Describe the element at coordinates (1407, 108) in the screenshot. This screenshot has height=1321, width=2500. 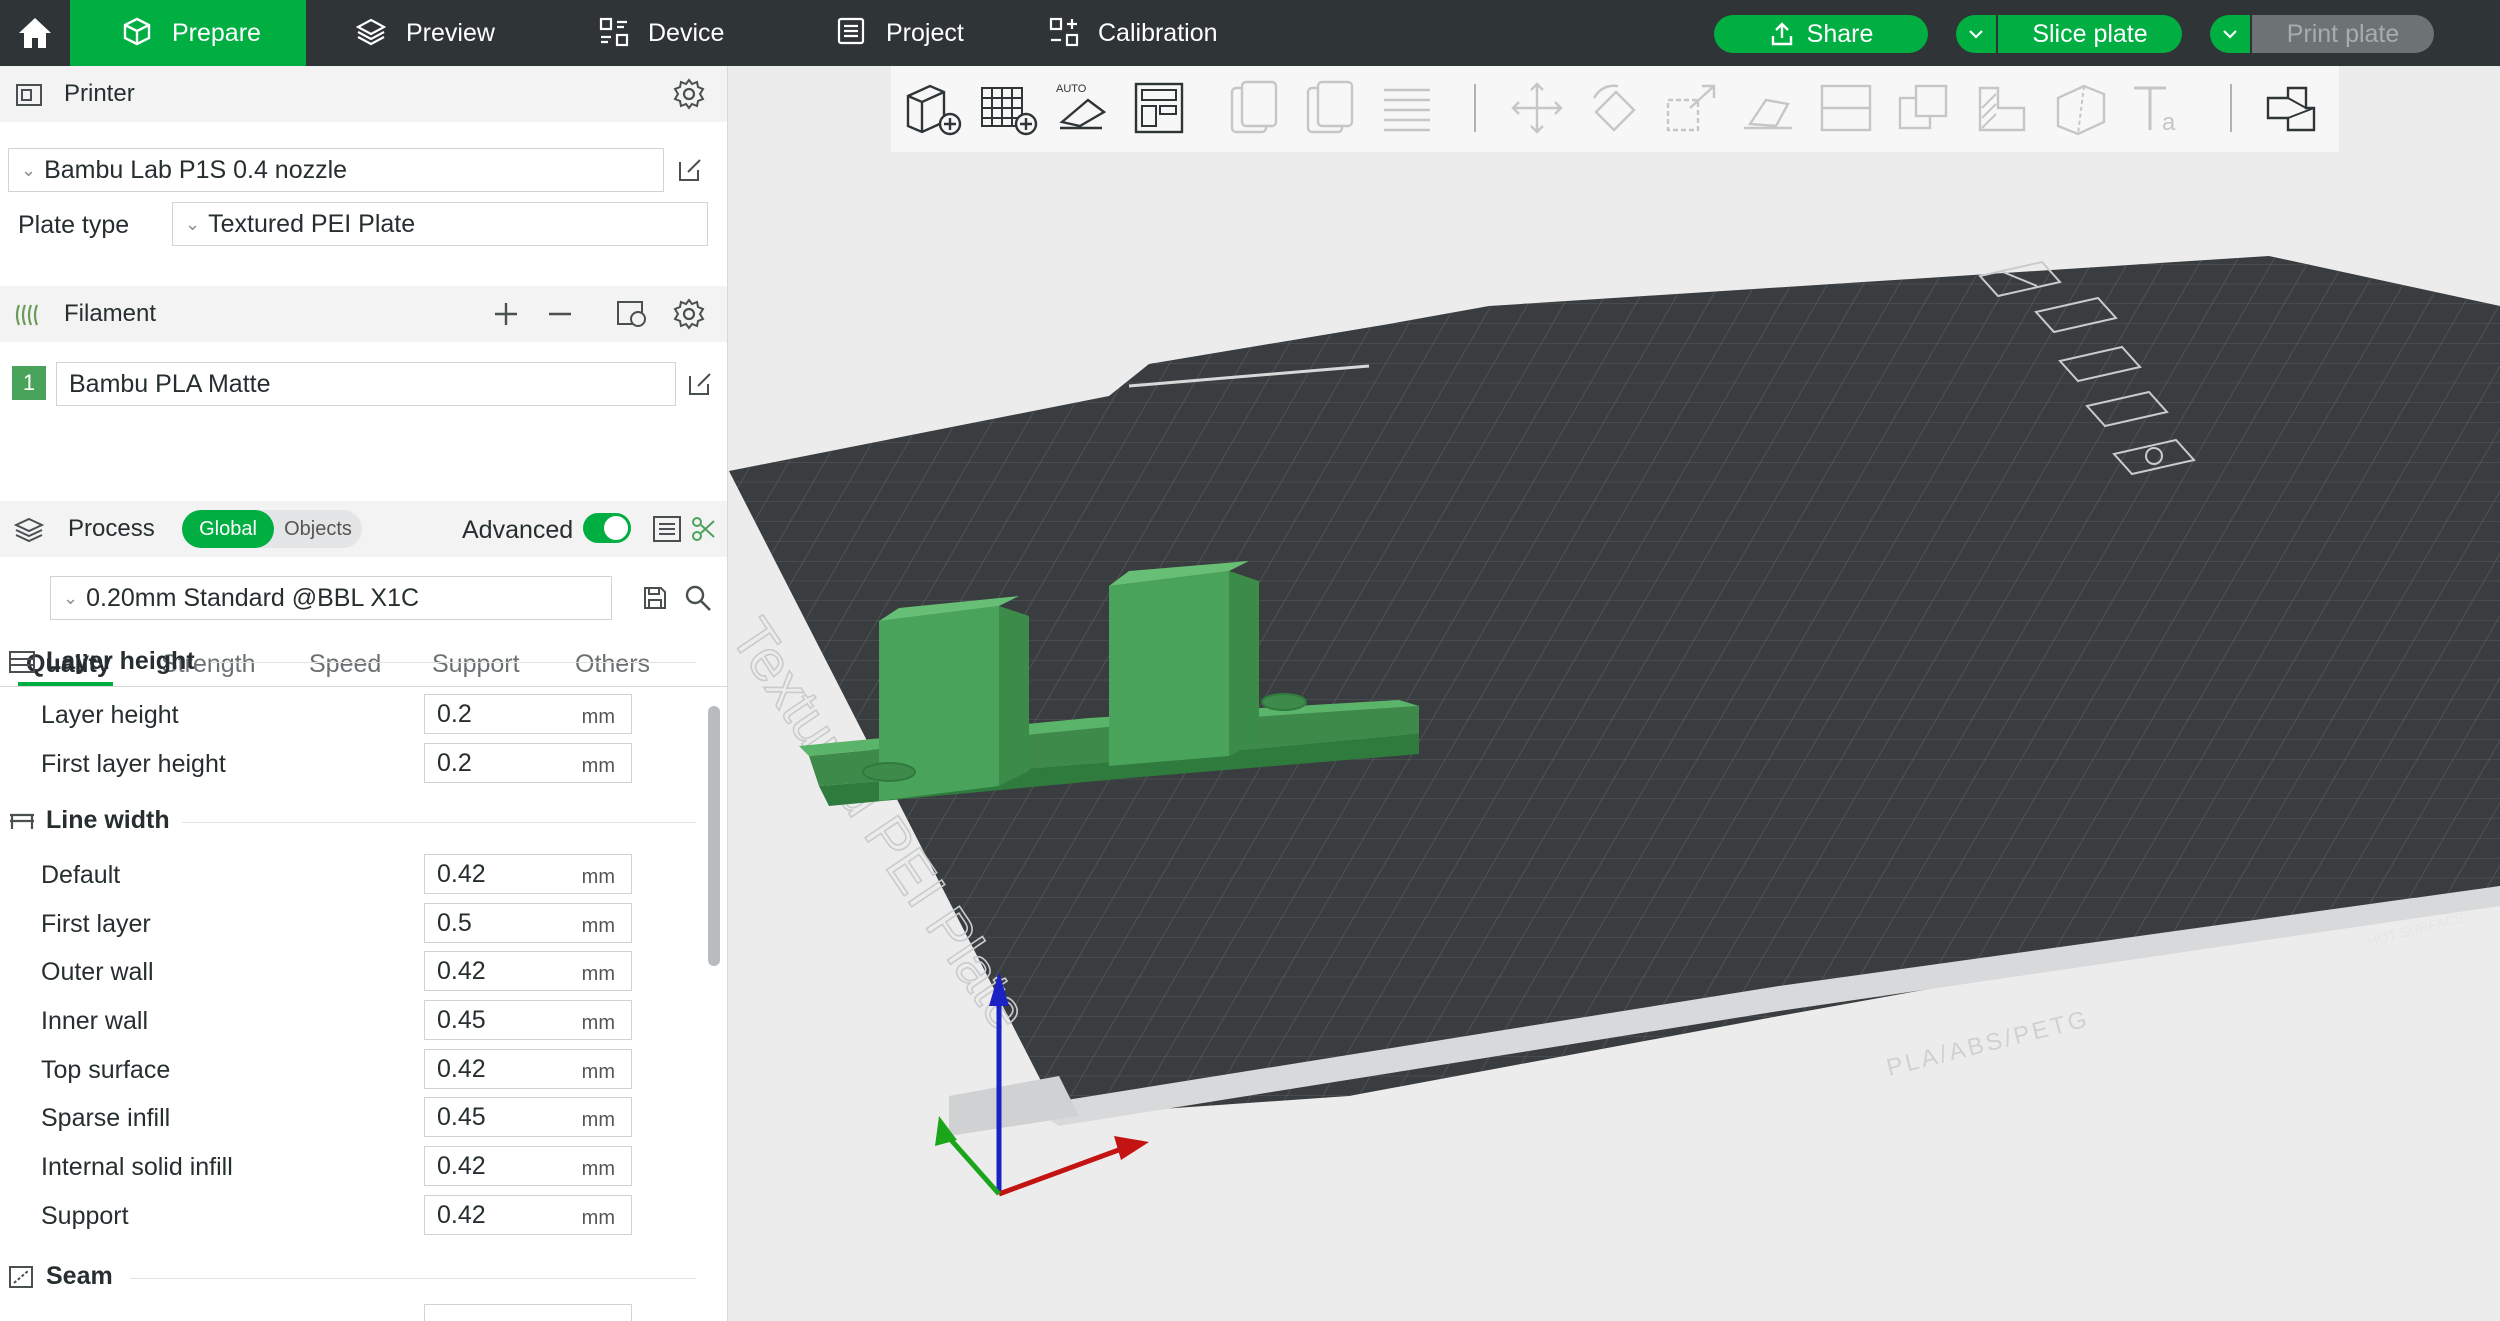
I see `variable-layer-height-icon` at that location.